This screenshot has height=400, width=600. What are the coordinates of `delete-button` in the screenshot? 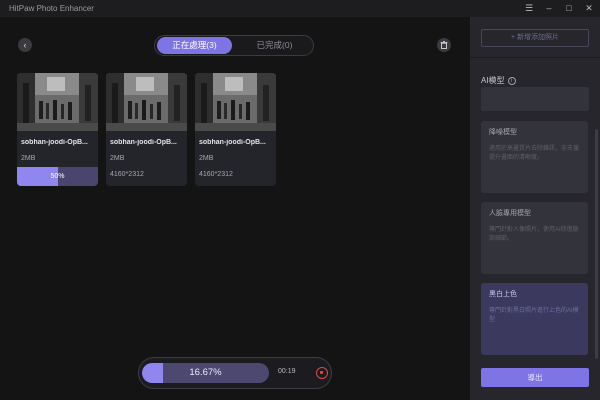 It's located at (444, 45).